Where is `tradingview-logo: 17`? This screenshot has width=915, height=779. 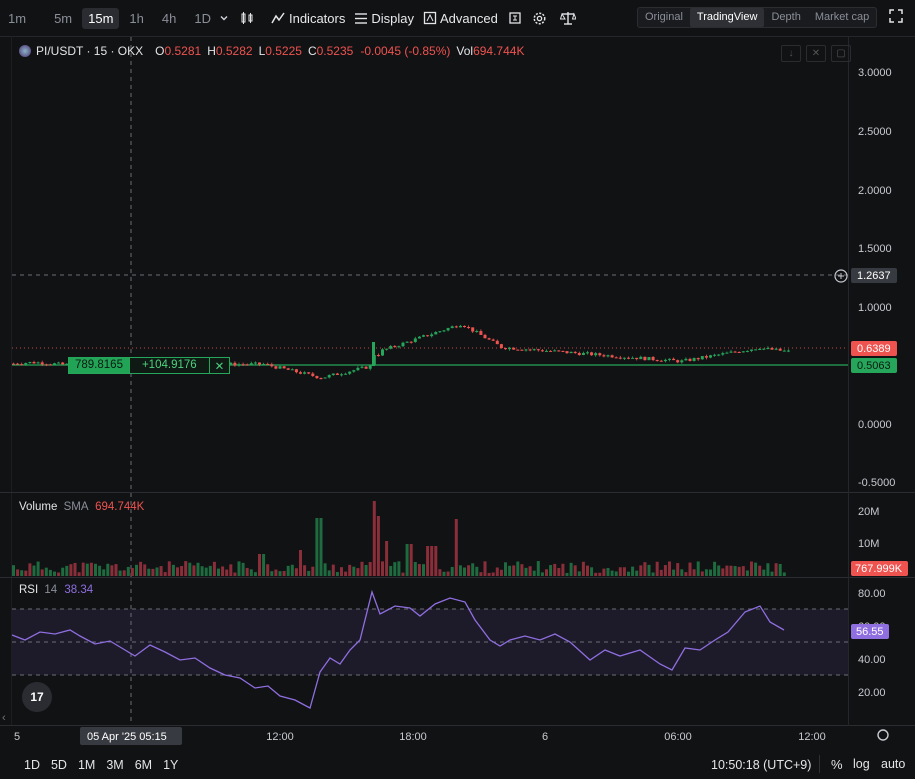
tradingview-logo: 17 is located at coordinates (37, 697).